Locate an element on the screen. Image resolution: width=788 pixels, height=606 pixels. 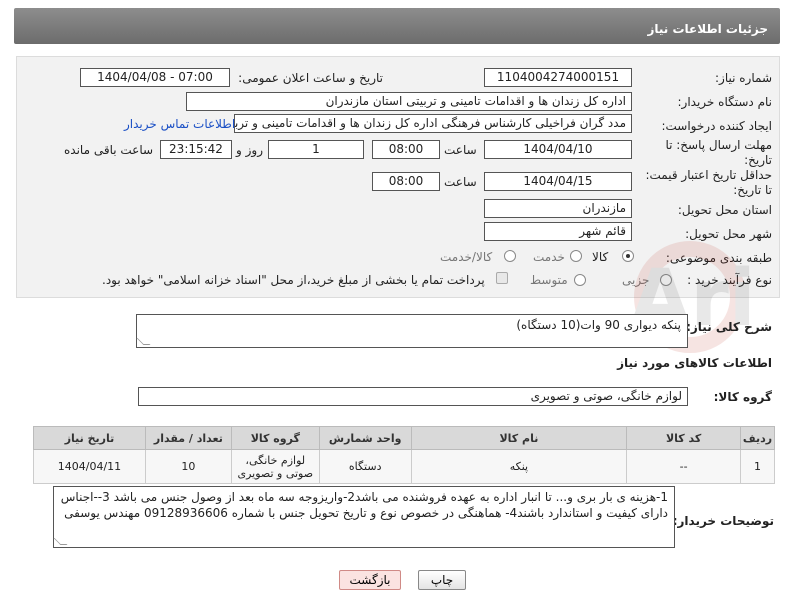
cell-unit: دستگاه is located at coordinates (365, 466).